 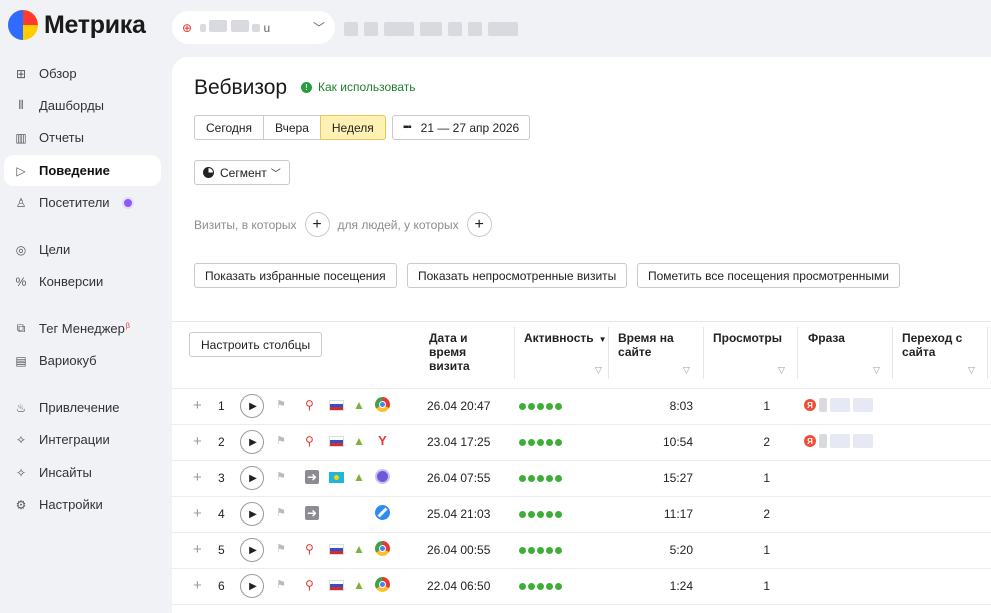 I want to click on sidebar-item-tag-manager: ⧉ Тег Менеджерβ, so click(x=82, y=328).